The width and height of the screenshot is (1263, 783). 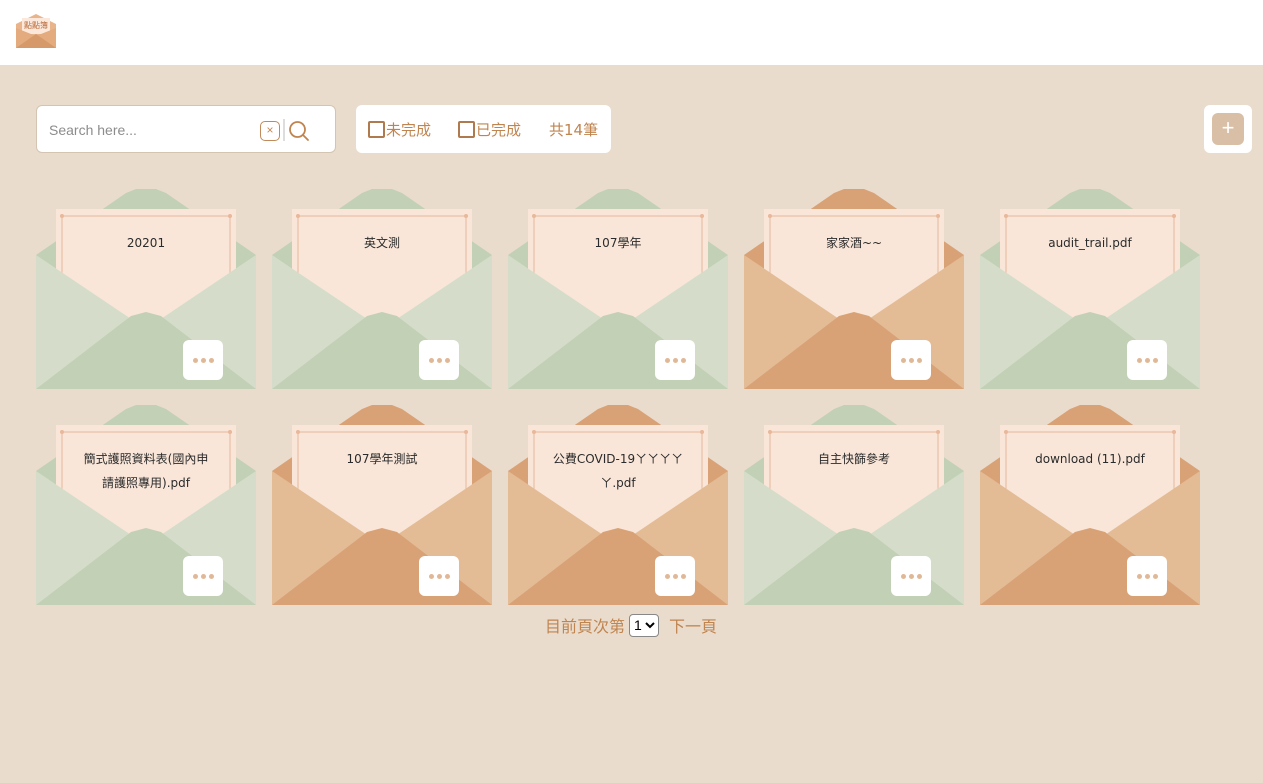 What do you see at coordinates (618, 471) in the screenshot?
I see `card-title: 公費COVID-19ㄚㄚㄚㄚㄚ.pdf` at bounding box center [618, 471].